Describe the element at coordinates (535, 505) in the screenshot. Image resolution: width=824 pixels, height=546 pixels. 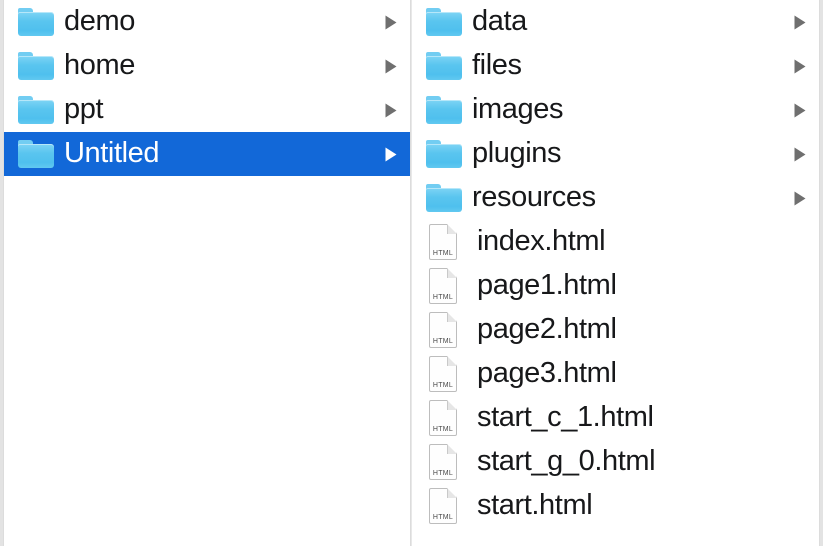
I see `row-label: start.html` at that location.